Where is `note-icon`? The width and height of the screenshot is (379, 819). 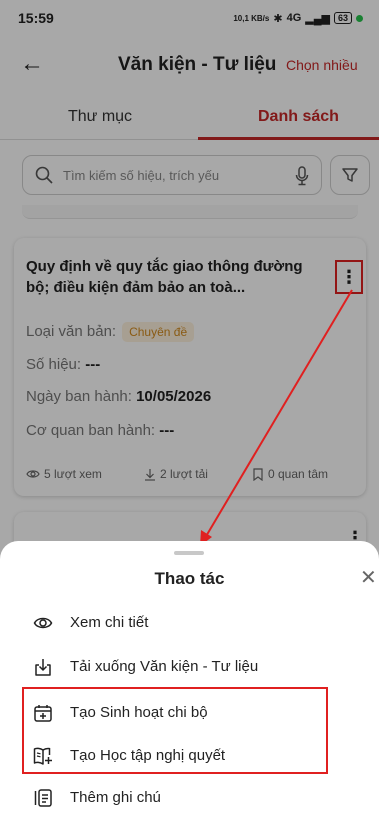 note-icon is located at coordinates (43, 798).